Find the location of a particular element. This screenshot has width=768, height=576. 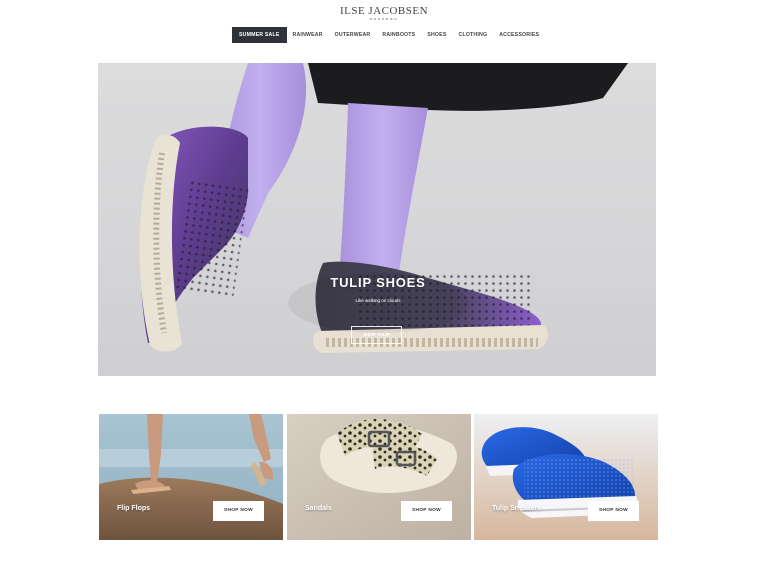

logo-subline: HORNBÆK is located at coordinates (384, 19).